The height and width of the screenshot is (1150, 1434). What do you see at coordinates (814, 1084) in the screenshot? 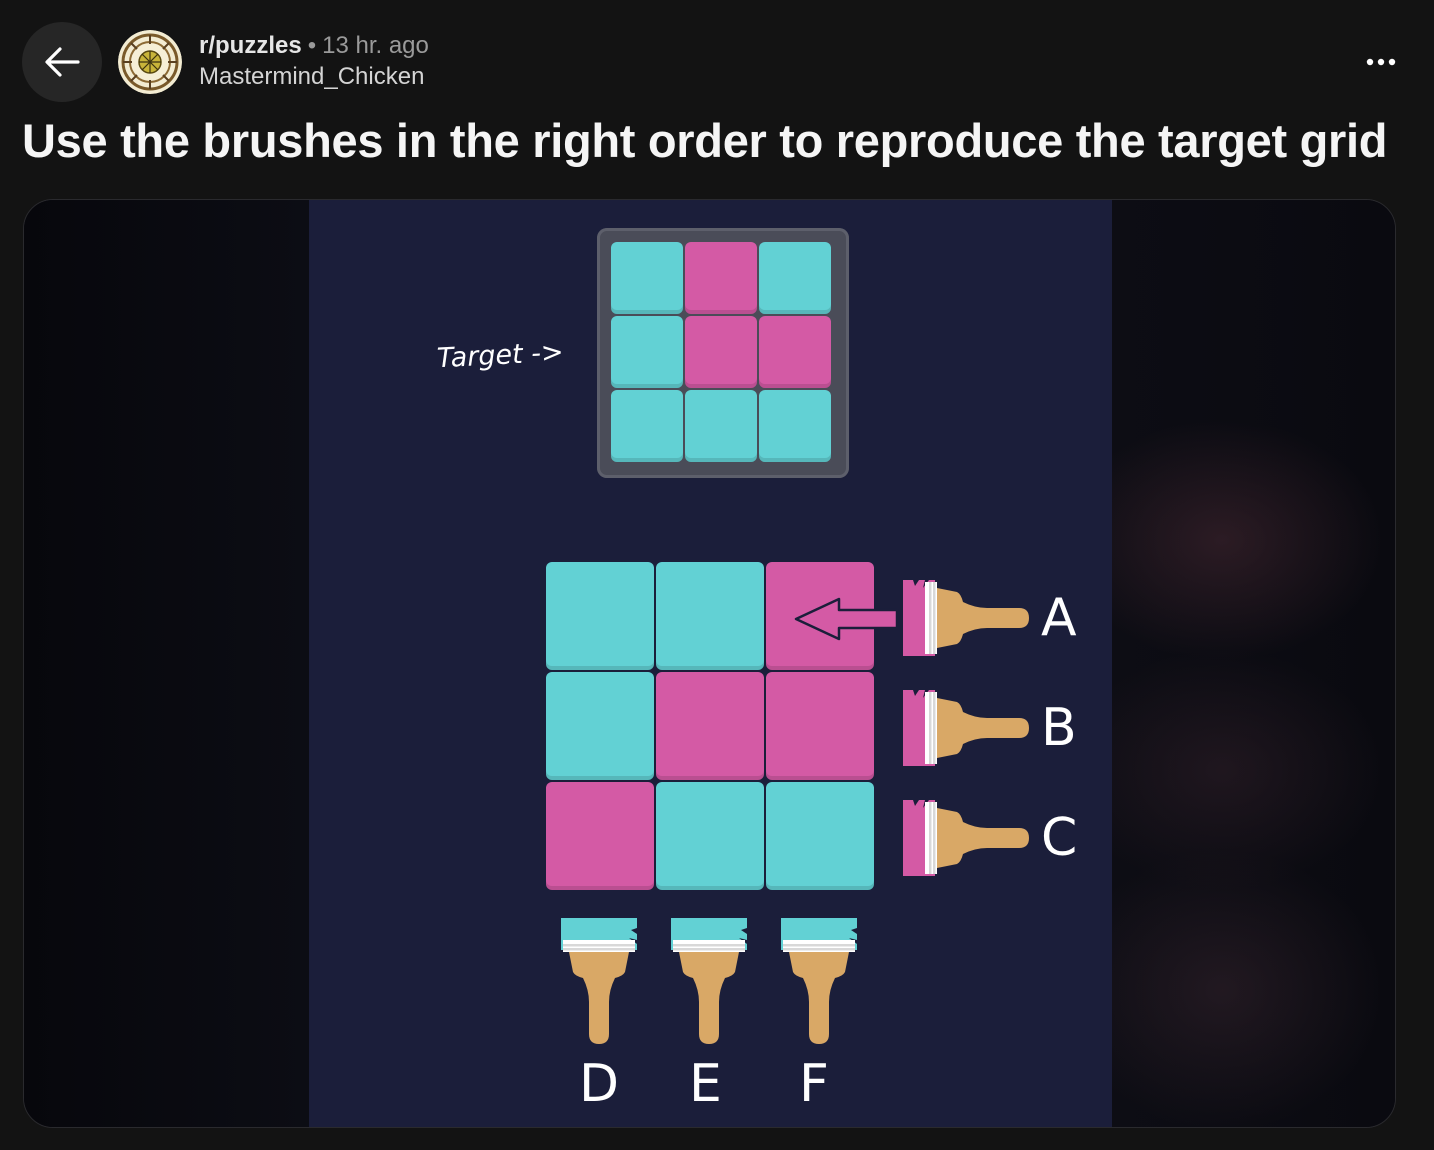
I see `brush-label: F` at bounding box center [814, 1084].